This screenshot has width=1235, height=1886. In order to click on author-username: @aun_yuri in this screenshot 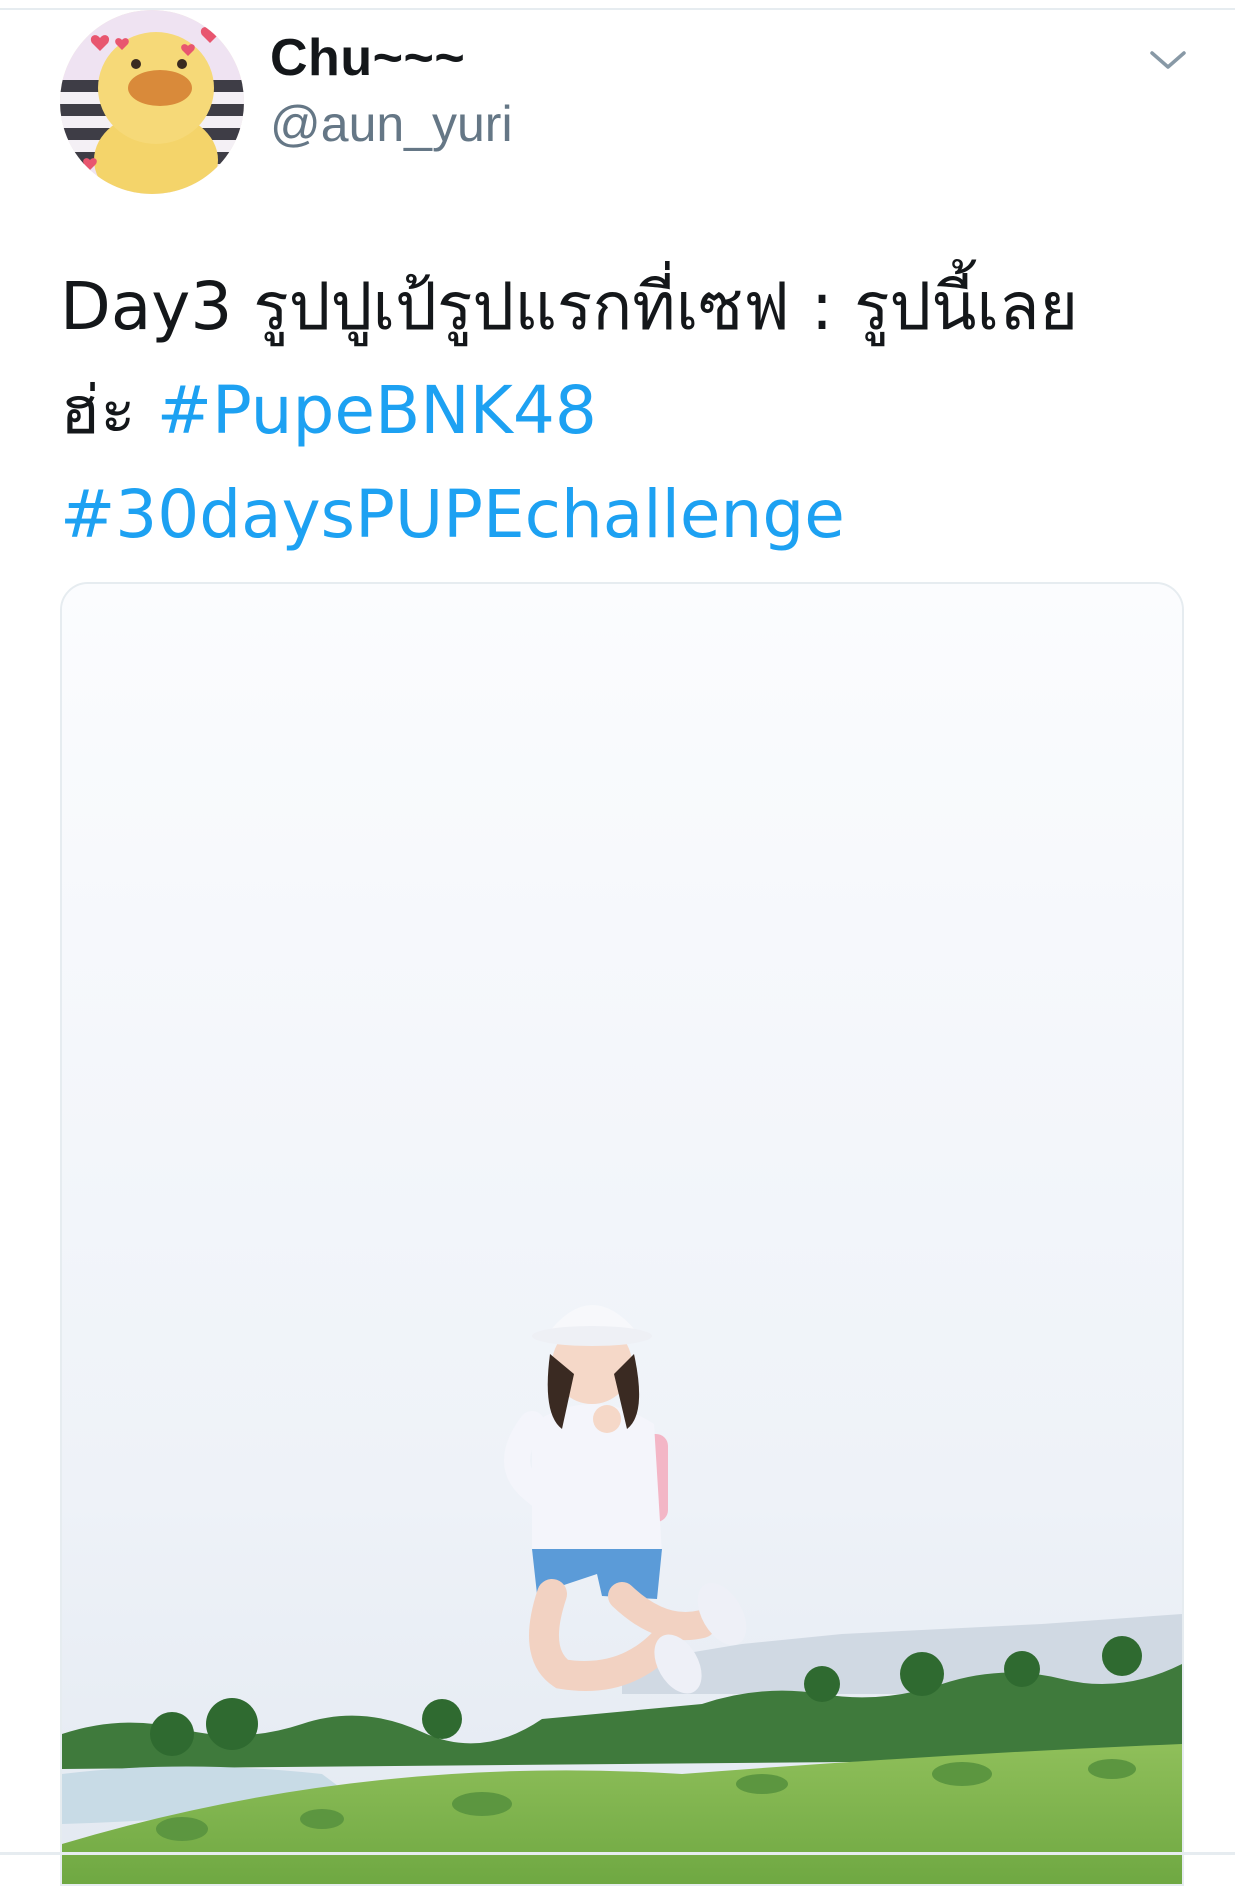, I will do `click(391, 124)`.